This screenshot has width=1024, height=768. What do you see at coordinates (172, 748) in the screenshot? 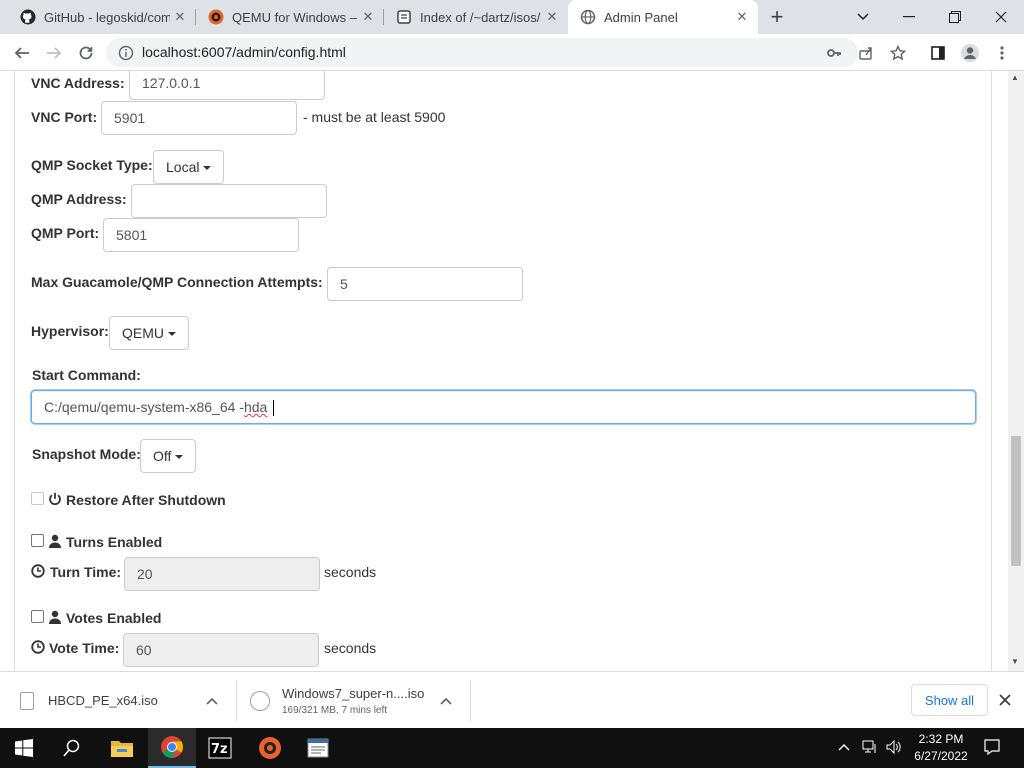
I see `chrome-taskbar-icon` at bounding box center [172, 748].